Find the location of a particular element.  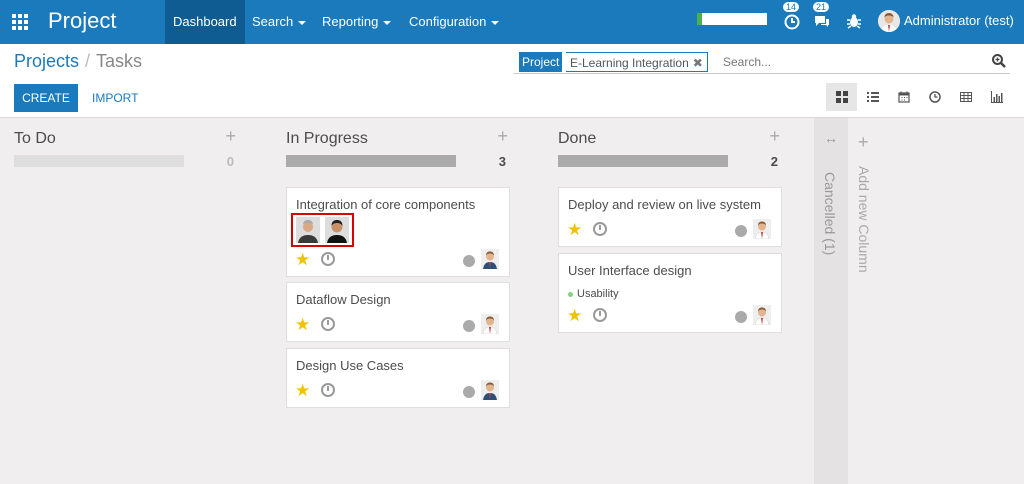

menu-reporting: Reporting is located at coordinates (356, 22).